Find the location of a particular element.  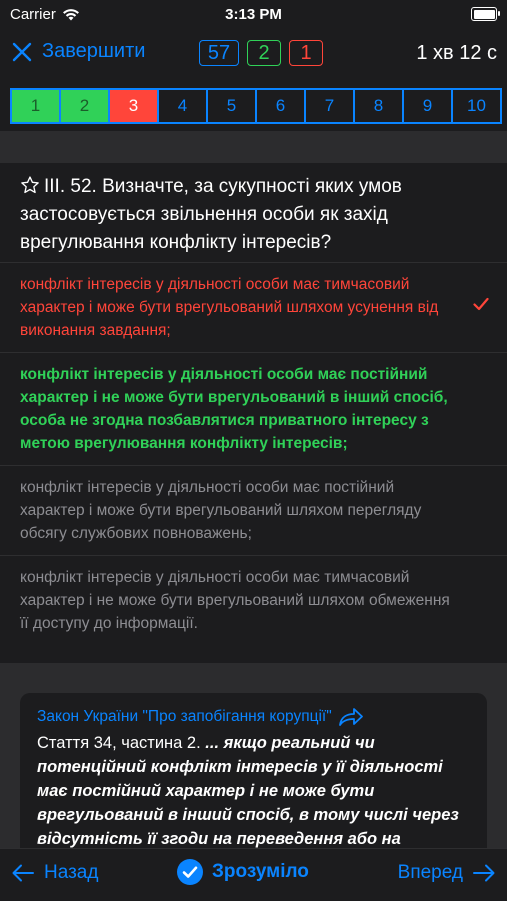

status-time: 3:13 PM is located at coordinates (253, 14).